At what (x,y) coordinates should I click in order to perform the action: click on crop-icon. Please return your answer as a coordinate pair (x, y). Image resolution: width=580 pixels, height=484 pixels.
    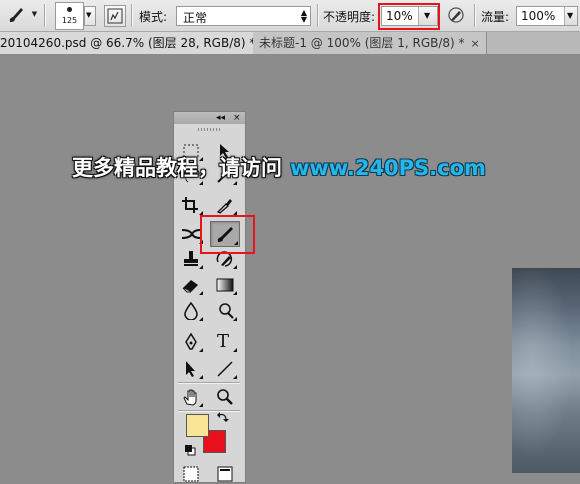
    Looking at the image, I should click on (190, 205).